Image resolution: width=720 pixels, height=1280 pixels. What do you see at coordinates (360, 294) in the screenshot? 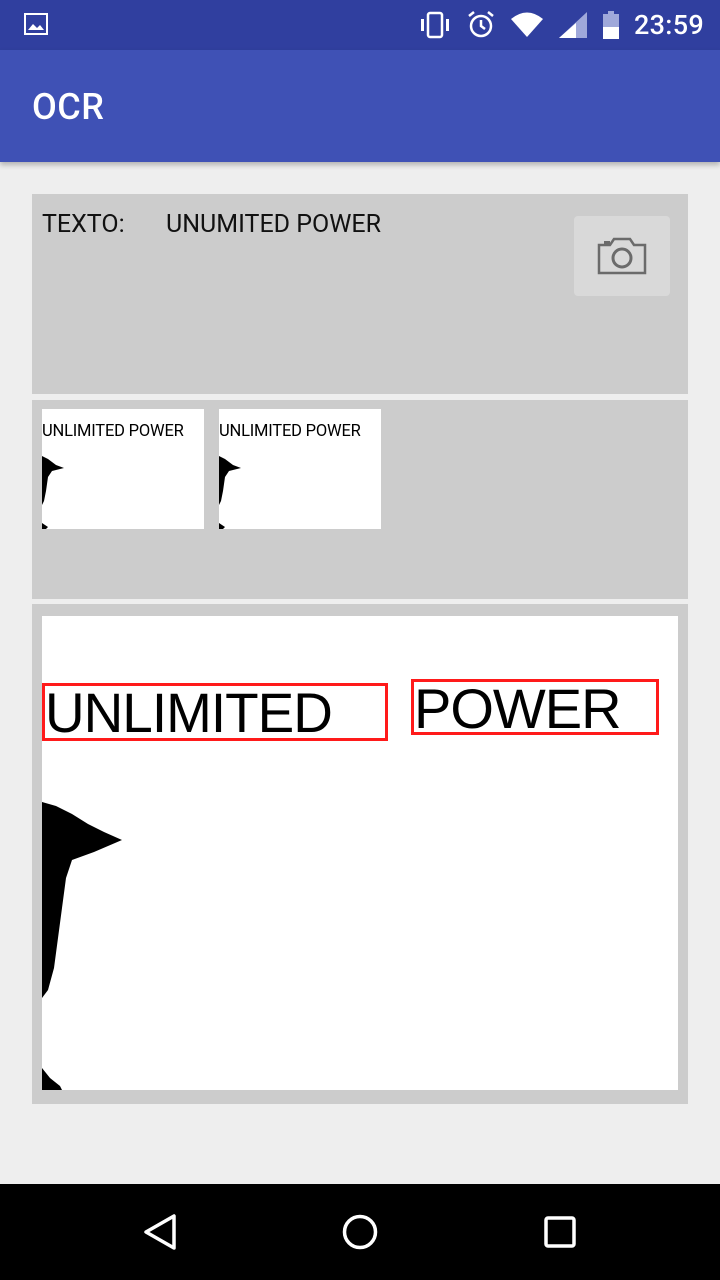
I see `ocr-text-panel: TEXTO: UNUMITED POWER` at bounding box center [360, 294].